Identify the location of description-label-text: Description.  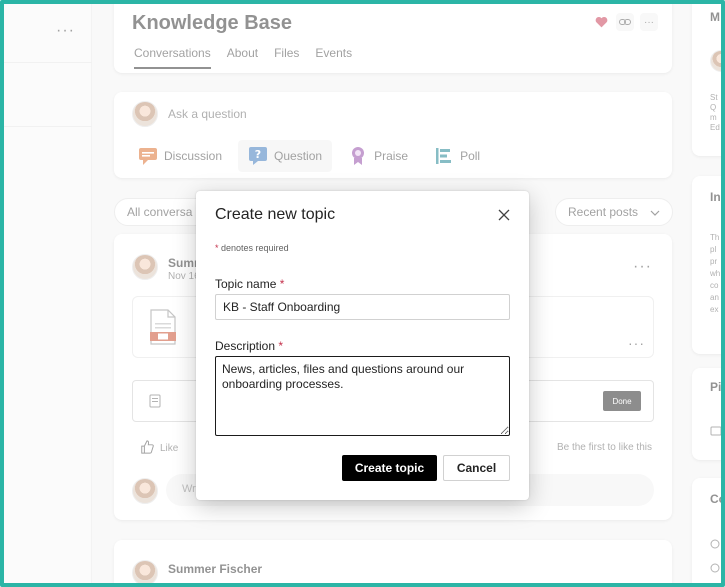
(245, 346).